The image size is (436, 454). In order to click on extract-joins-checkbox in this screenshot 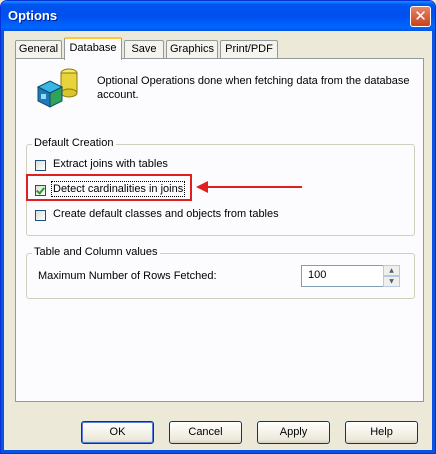, I will do `click(40, 165)`.